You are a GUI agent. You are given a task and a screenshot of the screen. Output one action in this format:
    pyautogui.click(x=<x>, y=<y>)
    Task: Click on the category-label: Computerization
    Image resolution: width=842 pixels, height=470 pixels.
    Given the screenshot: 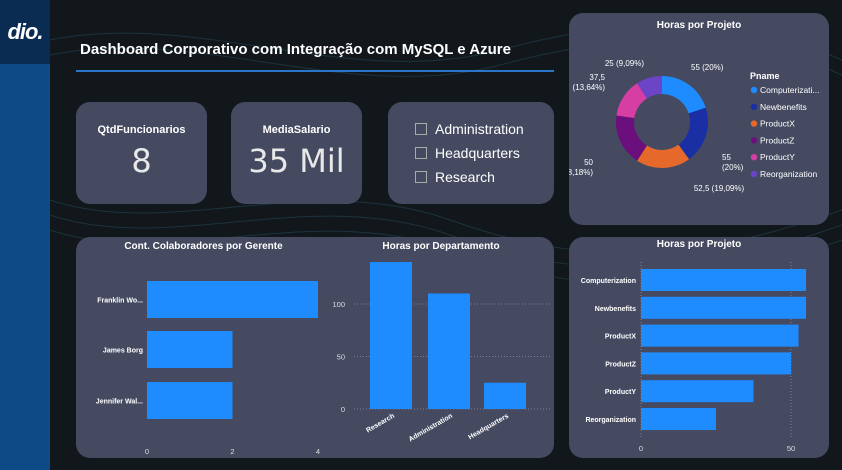 What is the action you would take?
    pyautogui.click(x=608, y=281)
    